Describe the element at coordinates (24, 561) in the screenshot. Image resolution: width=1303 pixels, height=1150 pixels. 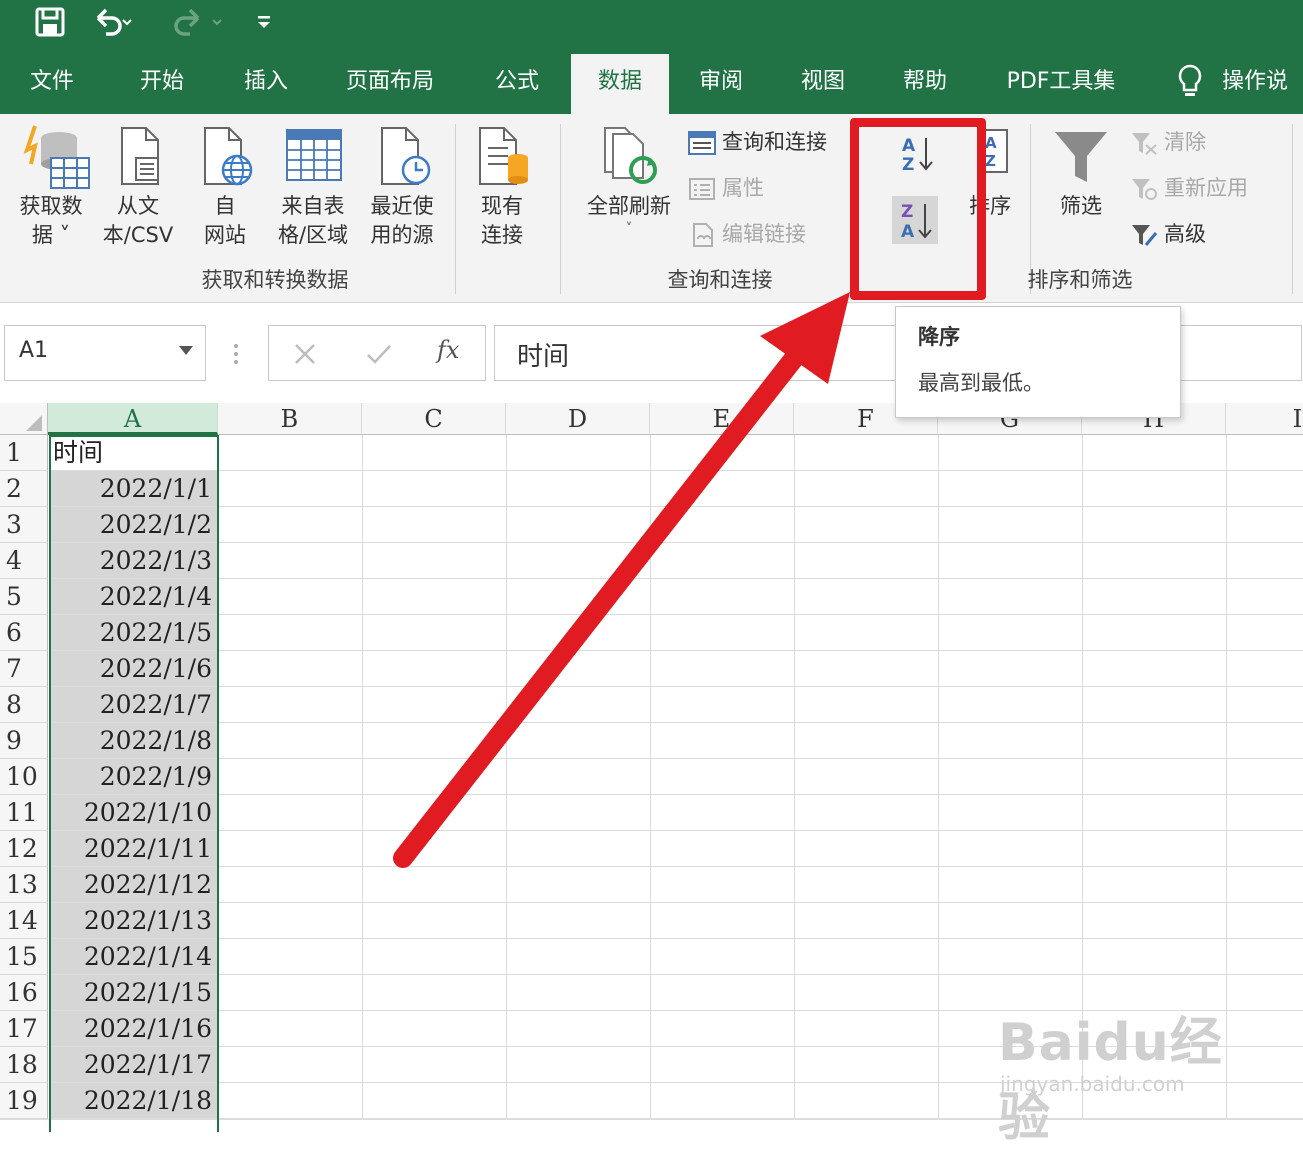
I see `row-header: 4` at that location.